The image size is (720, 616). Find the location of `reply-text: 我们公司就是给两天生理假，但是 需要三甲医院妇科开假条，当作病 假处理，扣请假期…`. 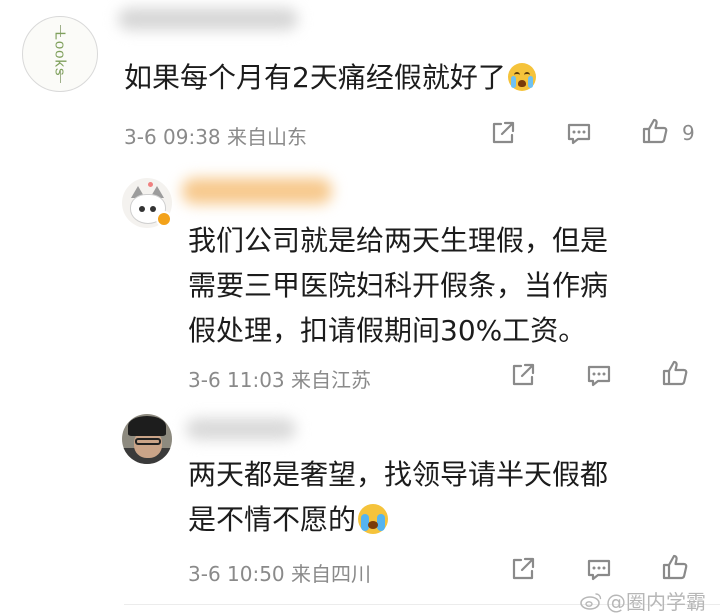

reply-text: 我们公司就是给两天生理假，但是 需要三甲医院妇科开假条，当作病 假处理，扣请假期… is located at coordinates (398, 285).